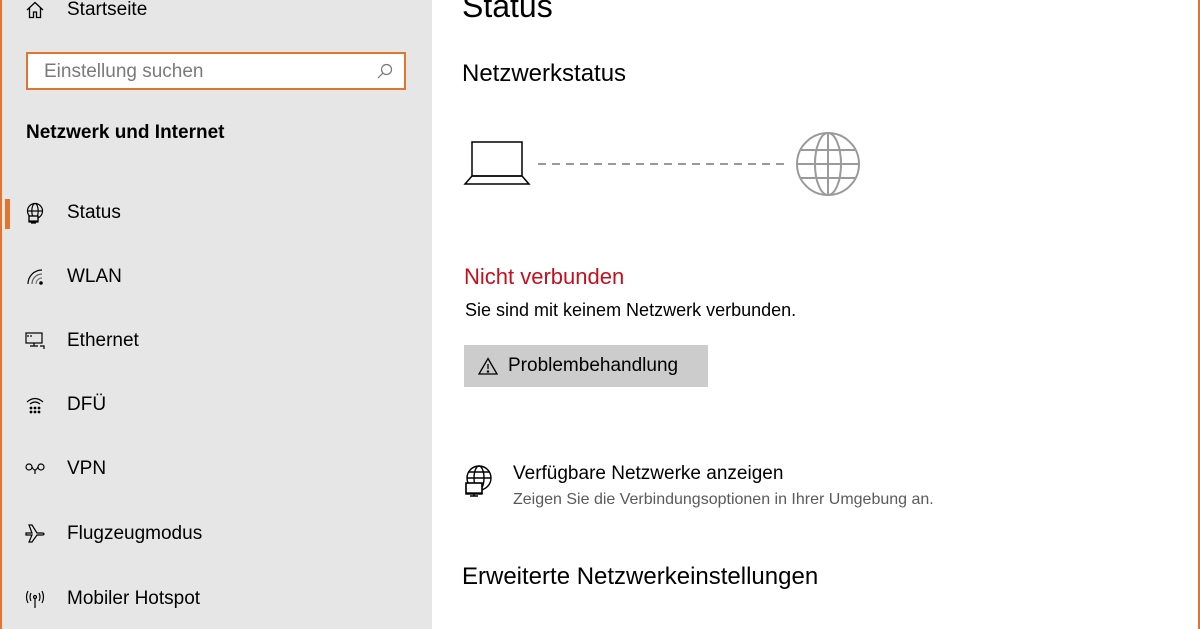 This screenshot has width=1200, height=629. What do you see at coordinates (87, 404) in the screenshot?
I see `sidebar-item-label: DFÜ` at bounding box center [87, 404].